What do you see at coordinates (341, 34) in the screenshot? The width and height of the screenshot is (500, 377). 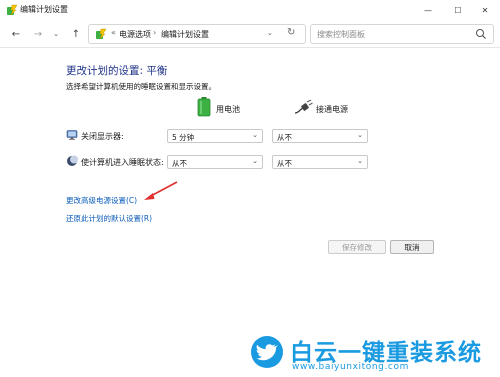 I see `search-input: 搜索控制面板` at bounding box center [341, 34].